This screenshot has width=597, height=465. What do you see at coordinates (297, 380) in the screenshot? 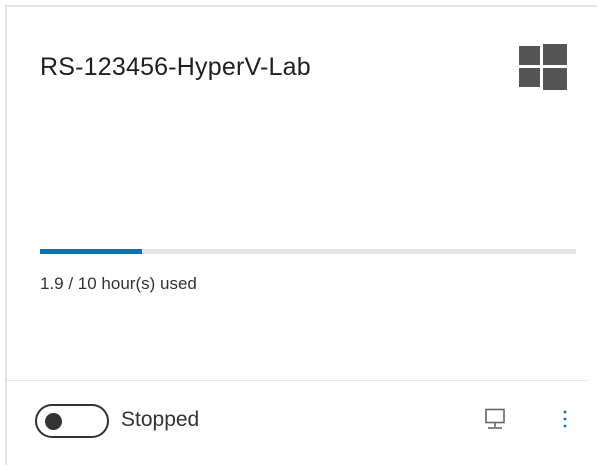
I see `card-divider` at bounding box center [297, 380].